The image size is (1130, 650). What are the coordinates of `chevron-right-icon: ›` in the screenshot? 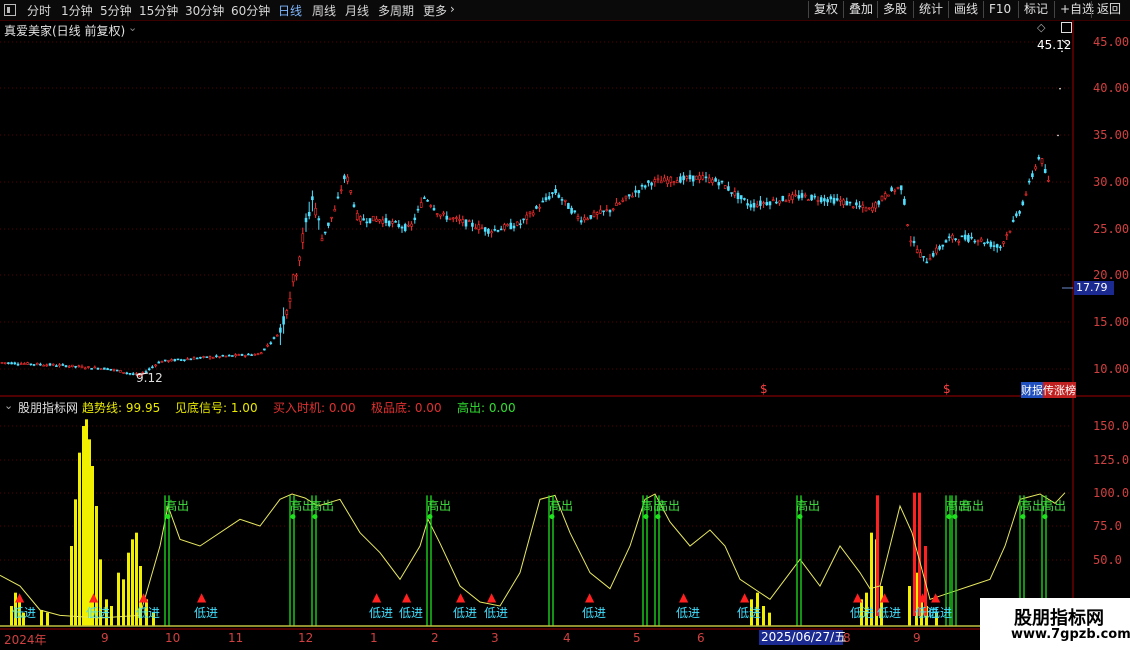 It's located at (452, 9).